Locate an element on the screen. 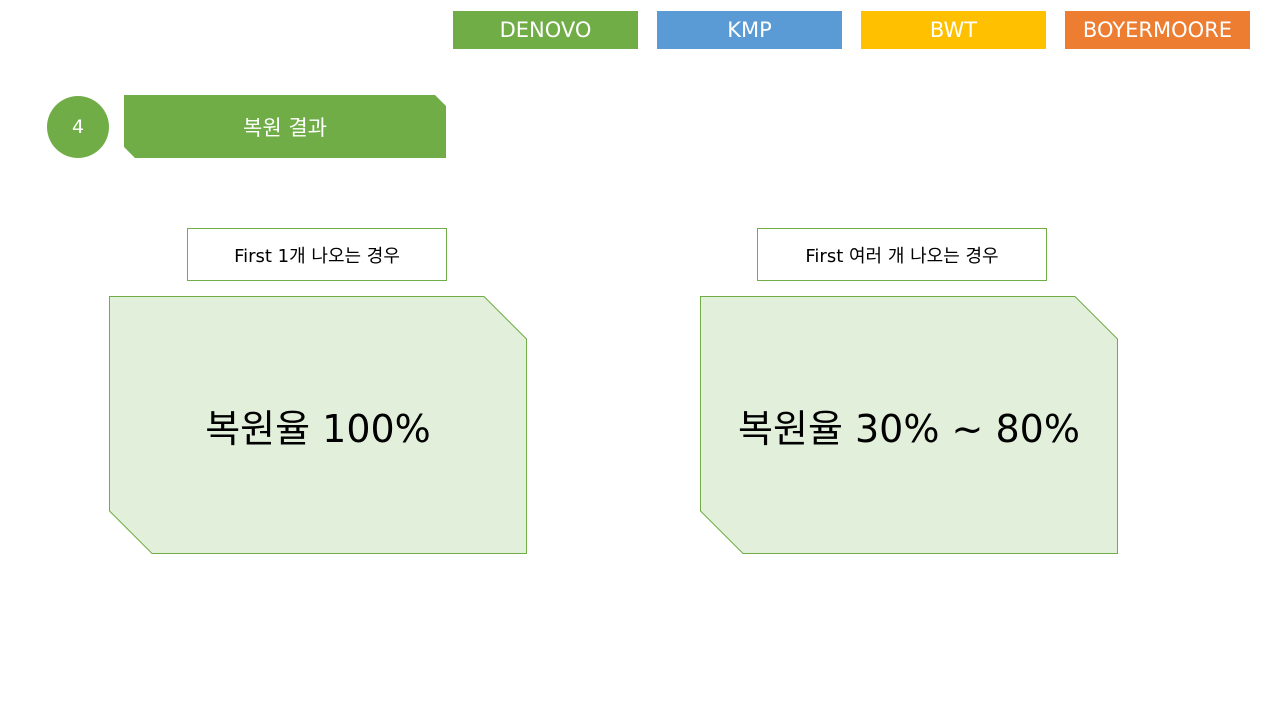 The image size is (1280, 720). tag-kmp: KMP is located at coordinates (749, 30).